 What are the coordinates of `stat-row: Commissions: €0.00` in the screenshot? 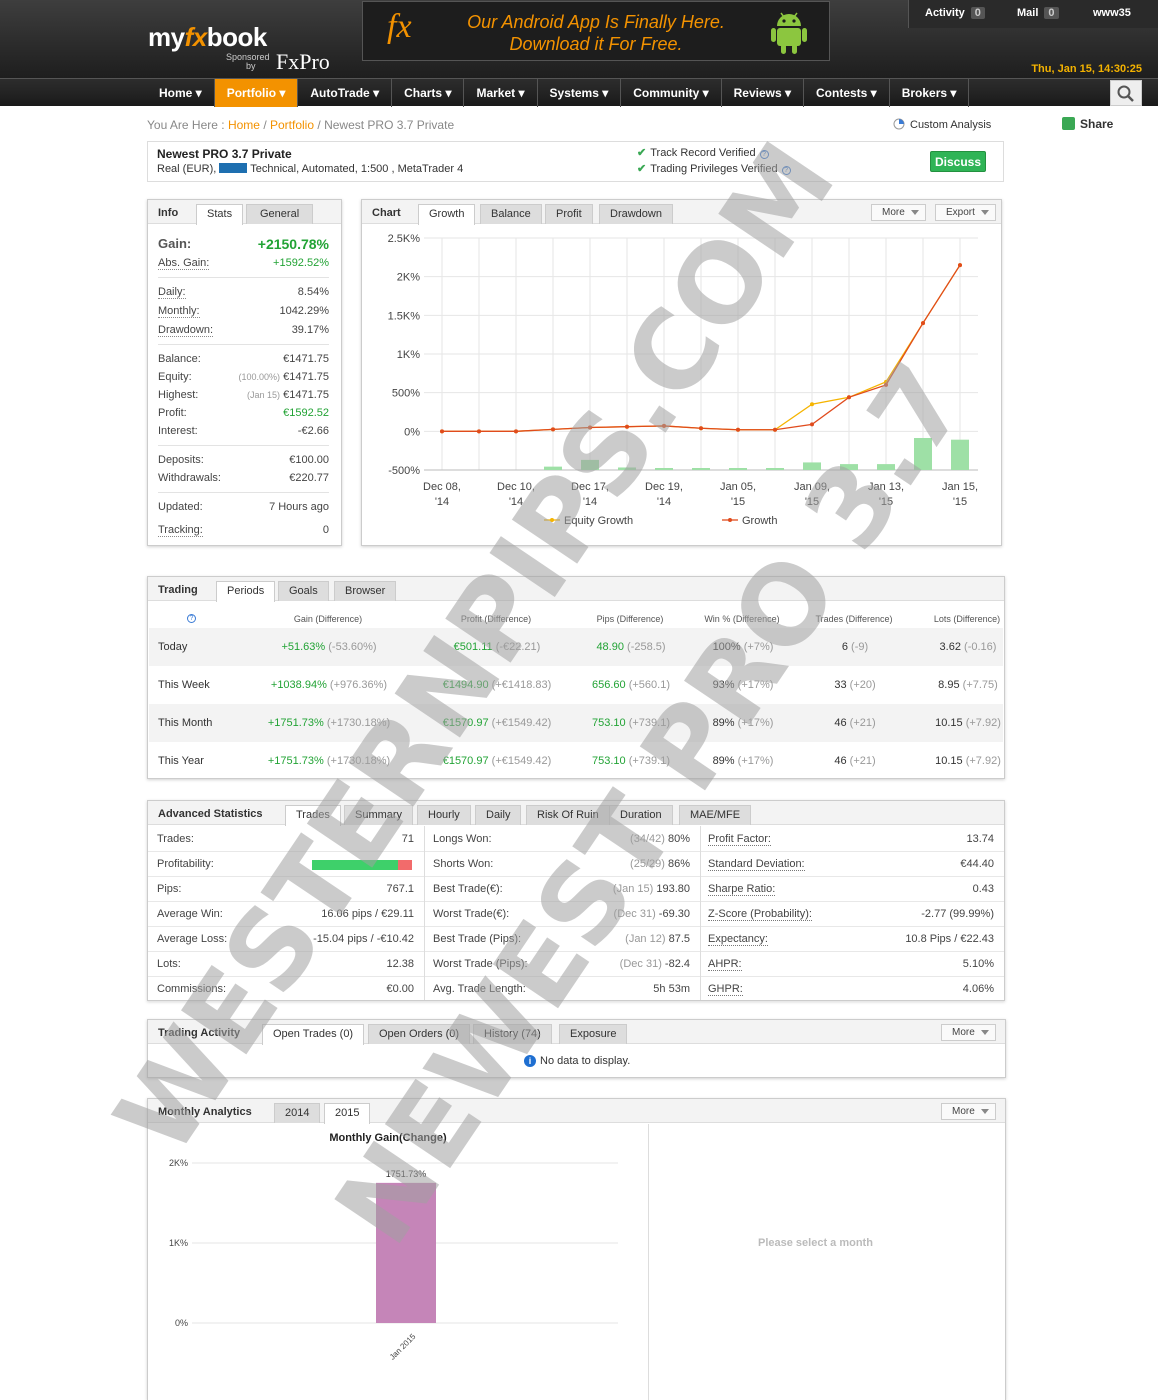 It's located at (286, 989).